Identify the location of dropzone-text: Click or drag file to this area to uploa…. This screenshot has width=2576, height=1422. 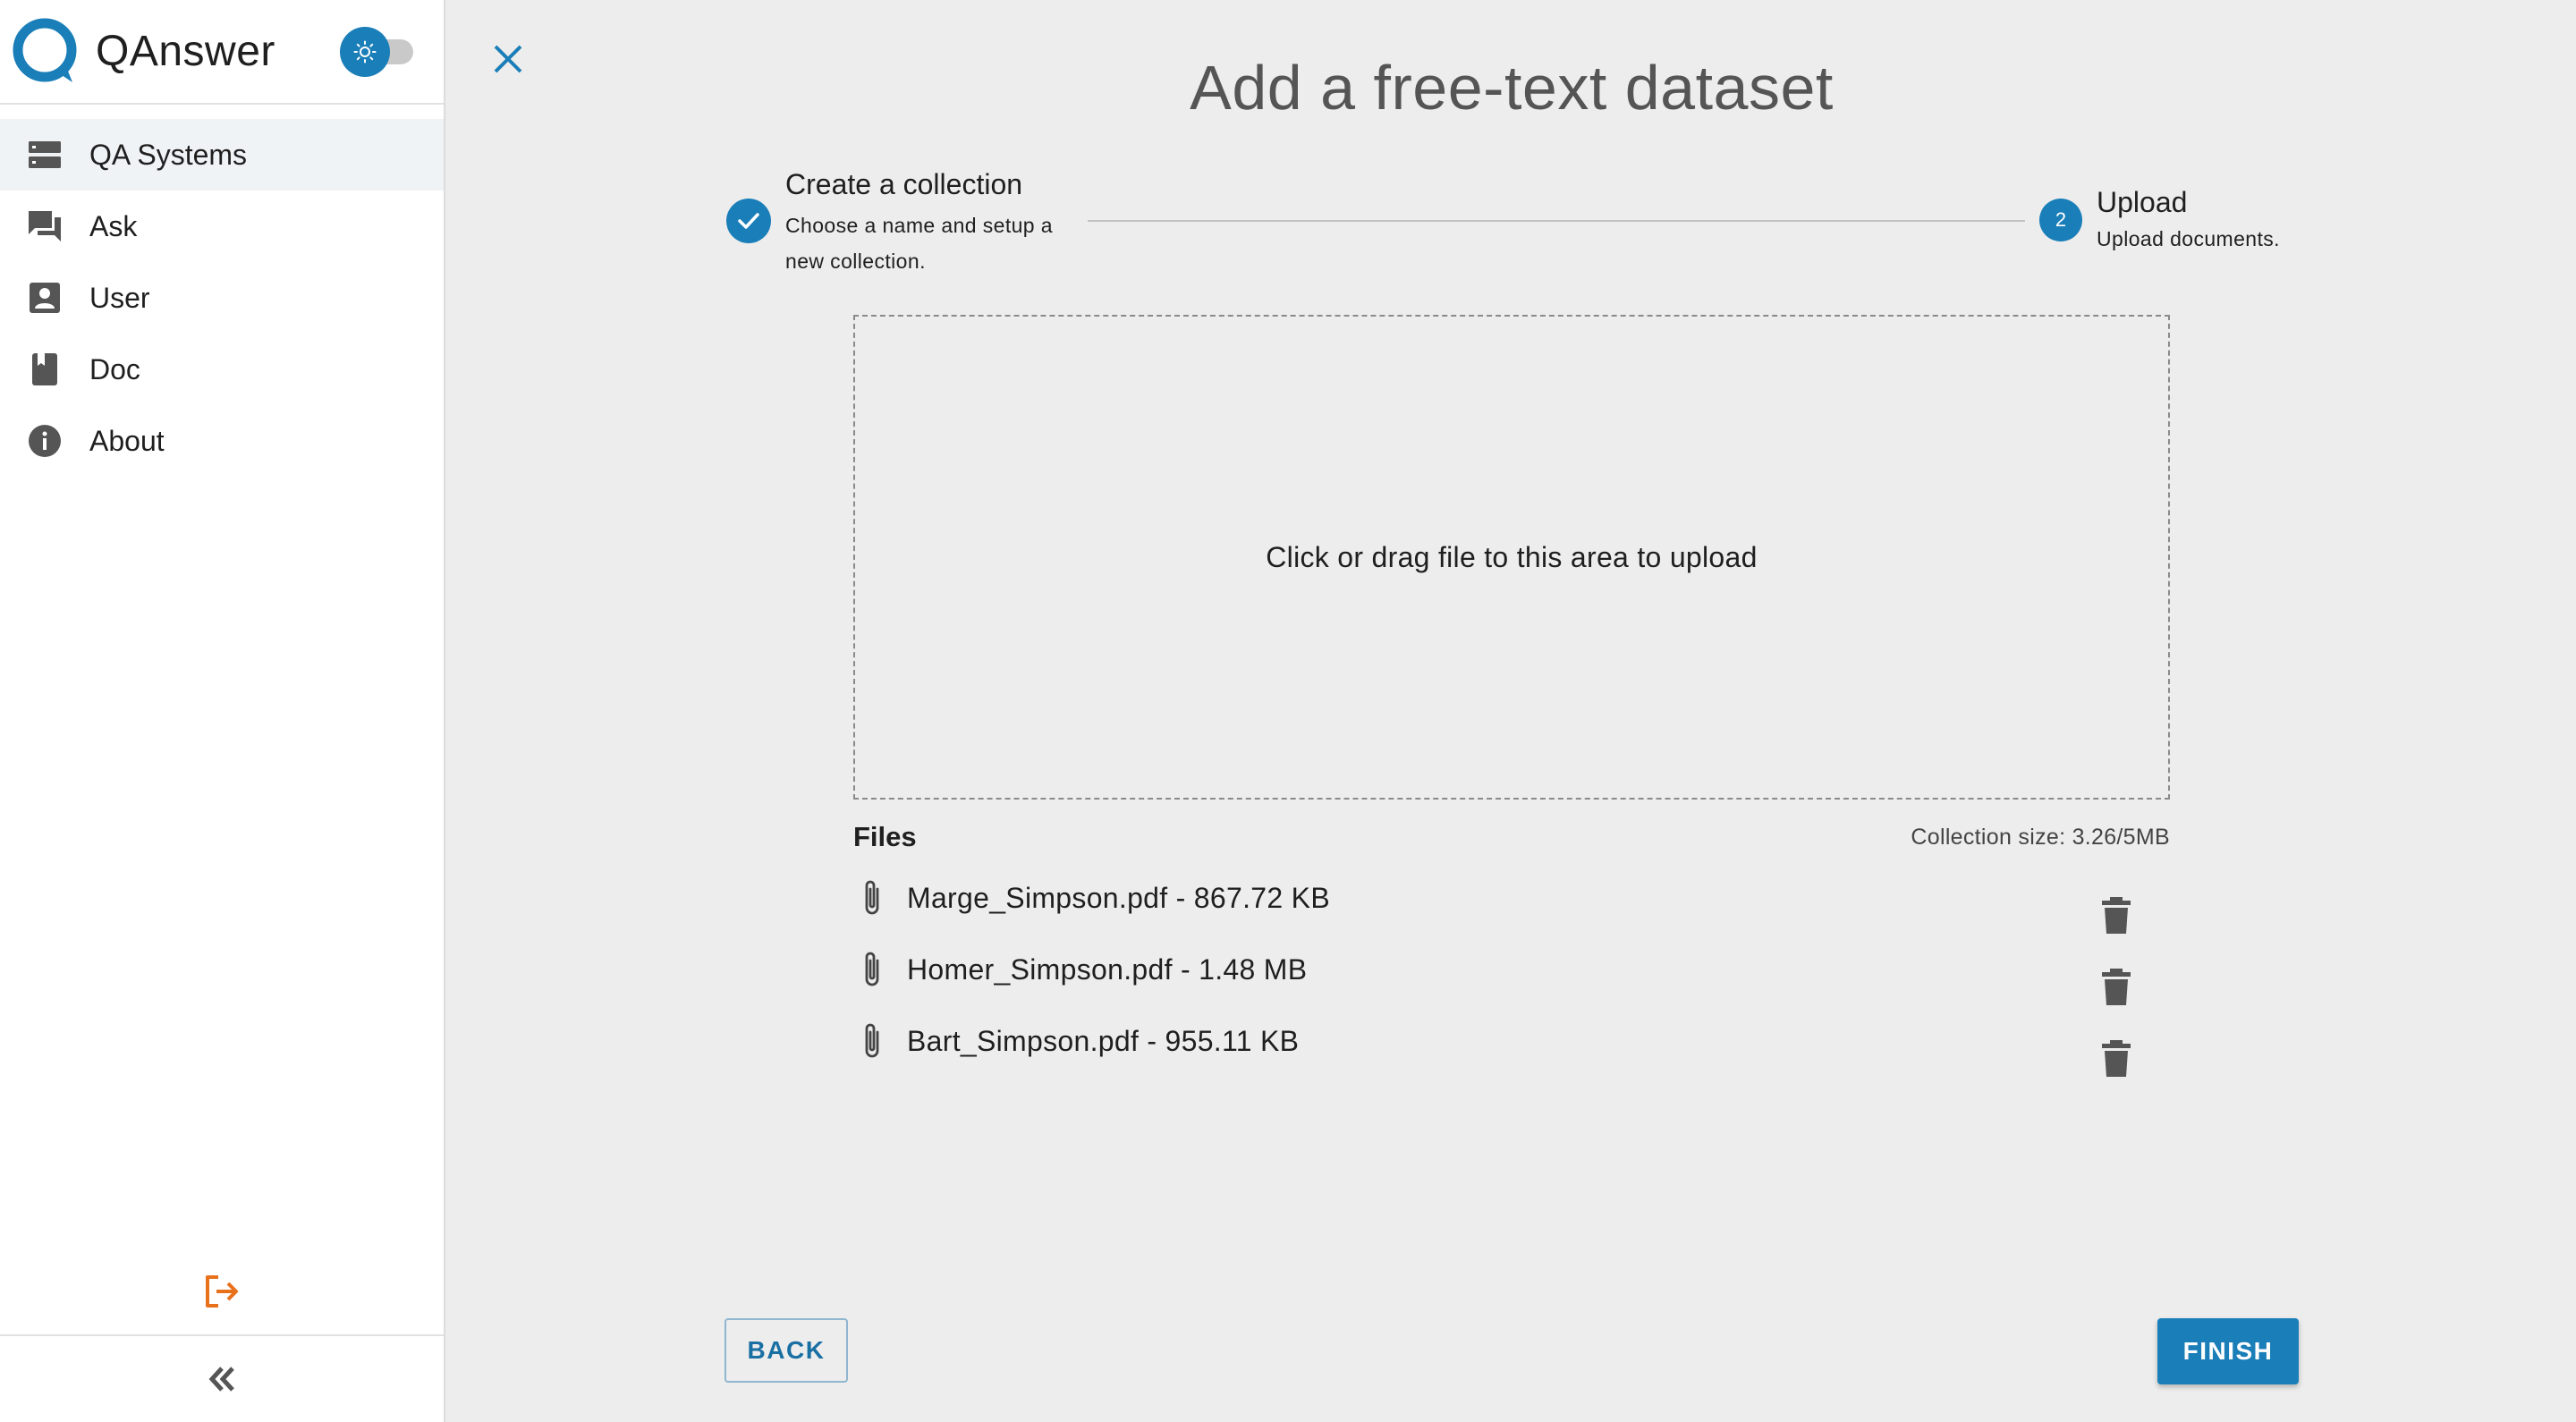
(1512, 556).